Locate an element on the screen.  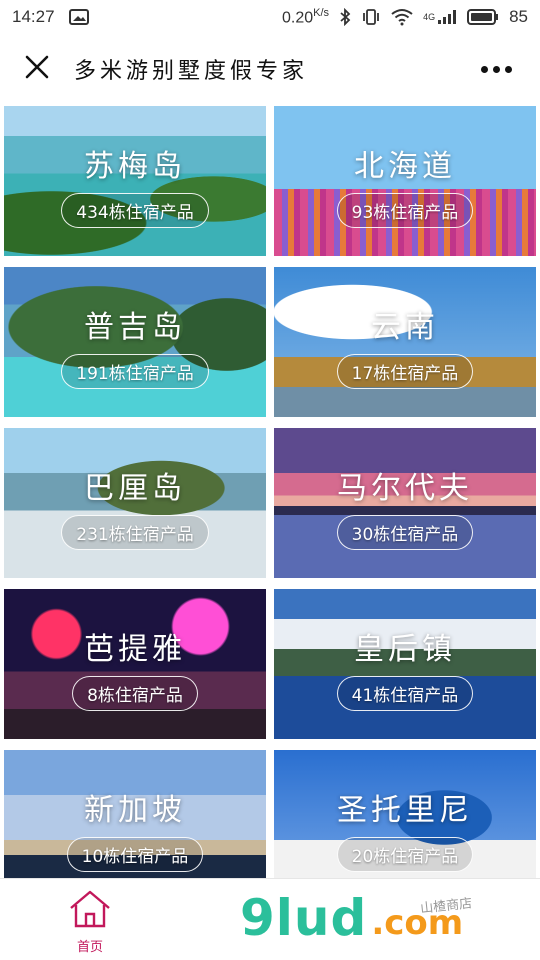
destination-card-queenstown: 皇后镇 41栋住宿产品 is located at coordinates (405, 664).